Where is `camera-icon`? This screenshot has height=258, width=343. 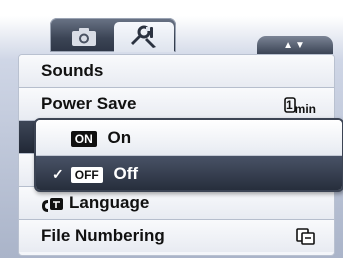
camera-icon is located at coordinates (84, 37).